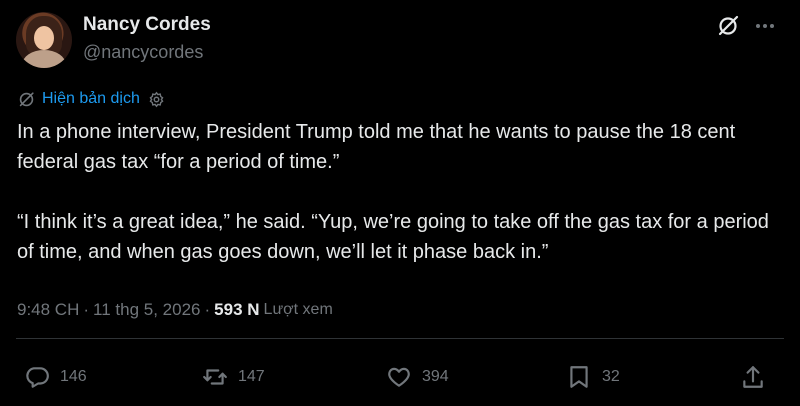 The width and height of the screenshot is (800, 406). I want to click on share-button, so click(753, 377).